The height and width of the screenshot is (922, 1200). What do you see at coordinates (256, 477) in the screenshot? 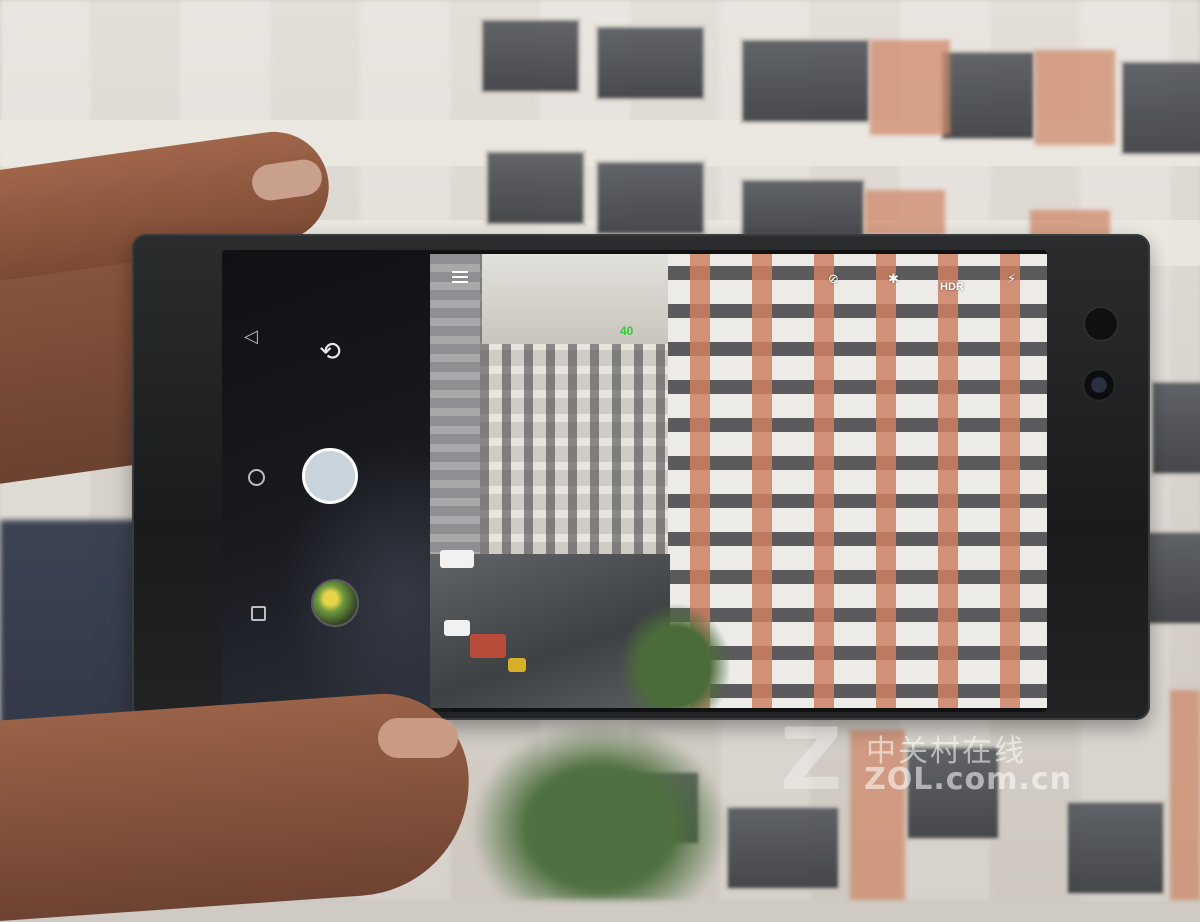
I see `home-icon` at bounding box center [256, 477].